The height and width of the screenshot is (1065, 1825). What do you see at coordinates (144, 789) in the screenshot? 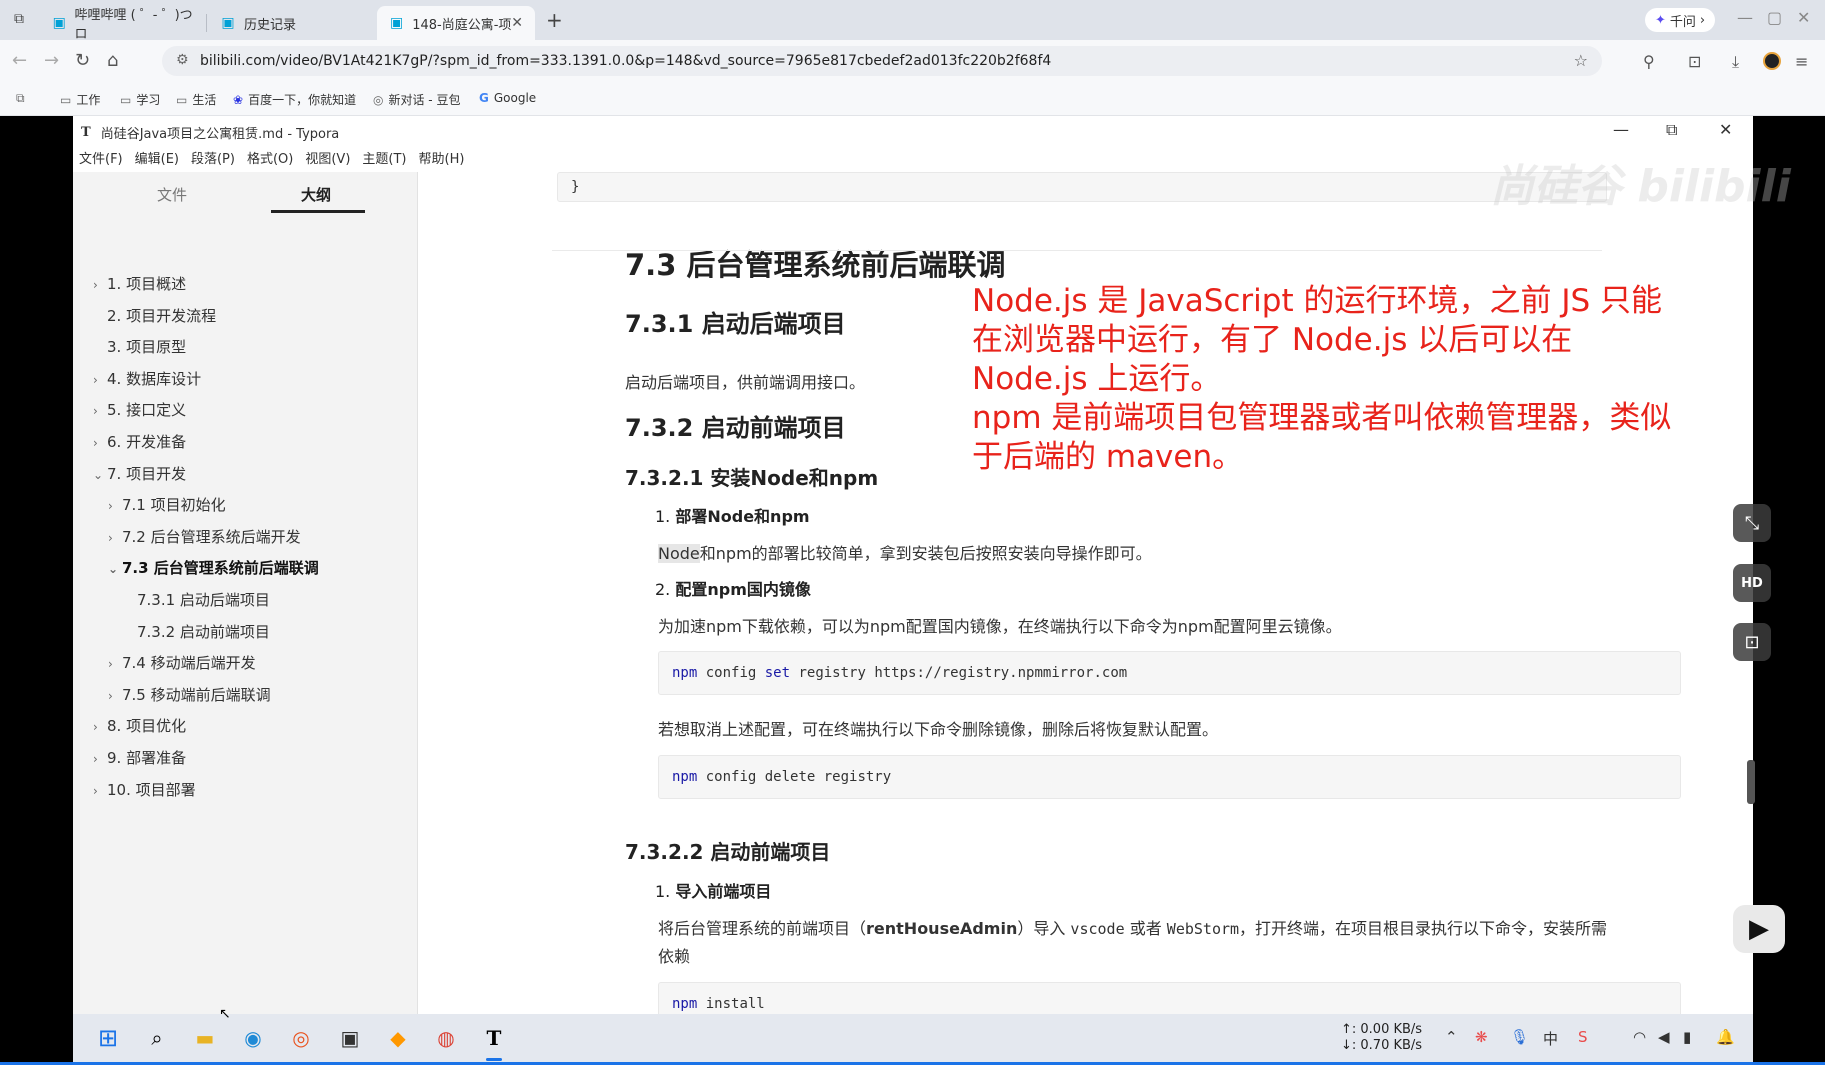
I see `outline-item: › 10. 项目部署` at bounding box center [144, 789].